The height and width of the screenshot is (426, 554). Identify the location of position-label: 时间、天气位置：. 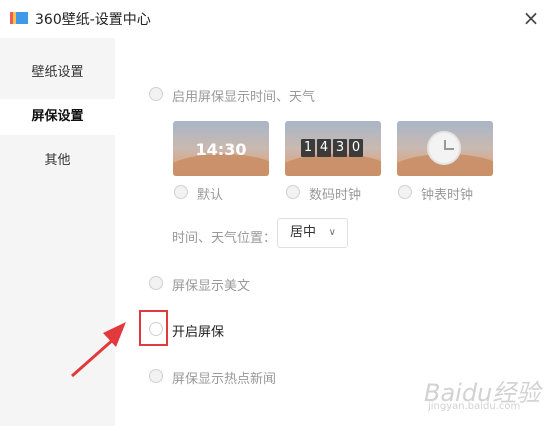
(224, 238).